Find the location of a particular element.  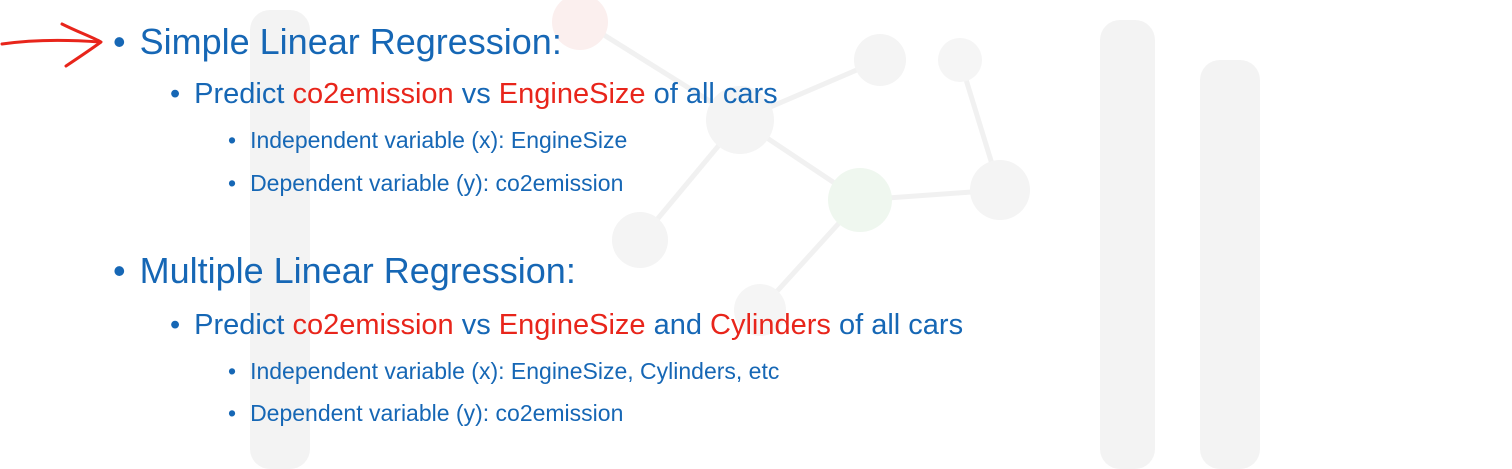

feature-highlight: Cylinders is located at coordinates (770, 325).